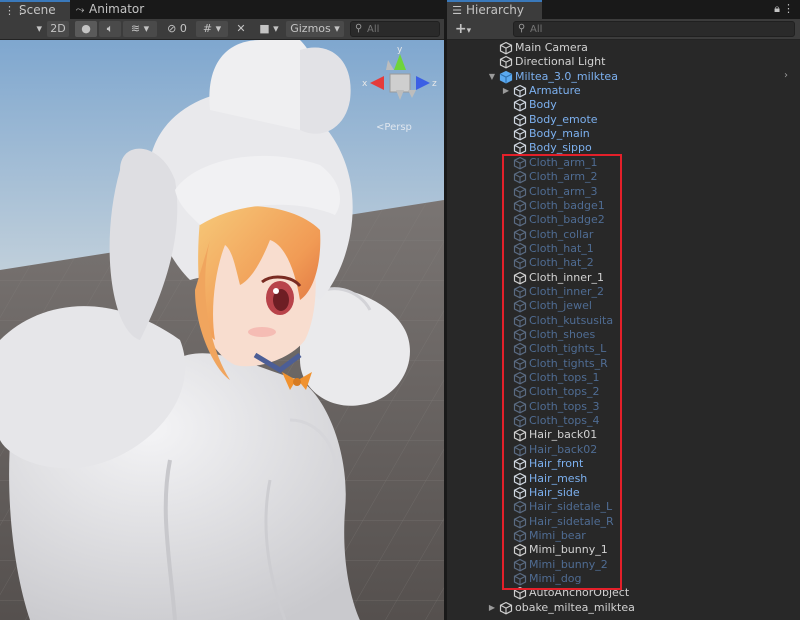  What do you see at coordinates (623, 435) in the screenshot?
I see `hierarchy-row: Hair_back01` at bounding box center [623, 435].